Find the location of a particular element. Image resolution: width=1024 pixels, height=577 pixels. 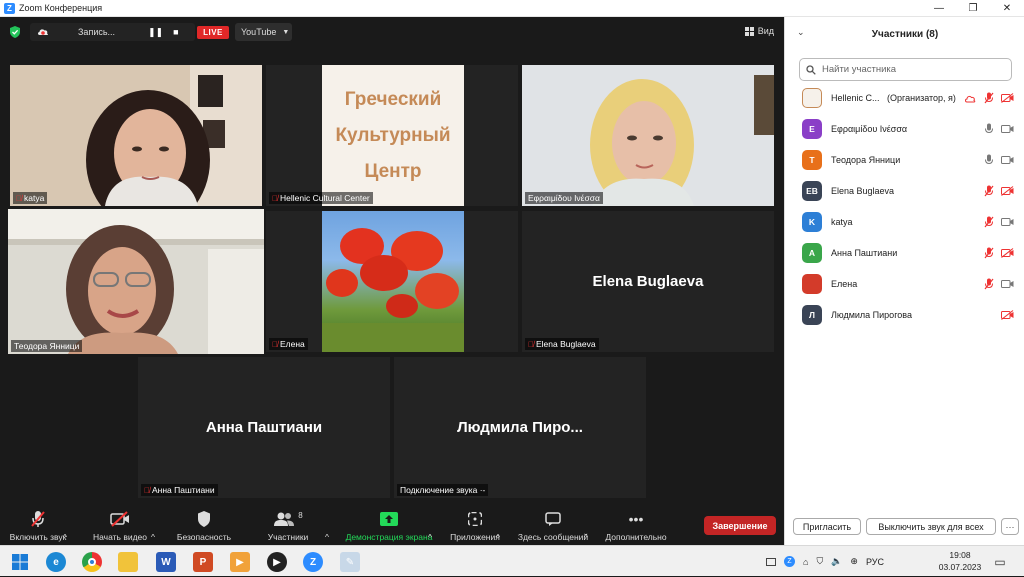

start-video-button: Начать видео is located at coordinates (120, 526).